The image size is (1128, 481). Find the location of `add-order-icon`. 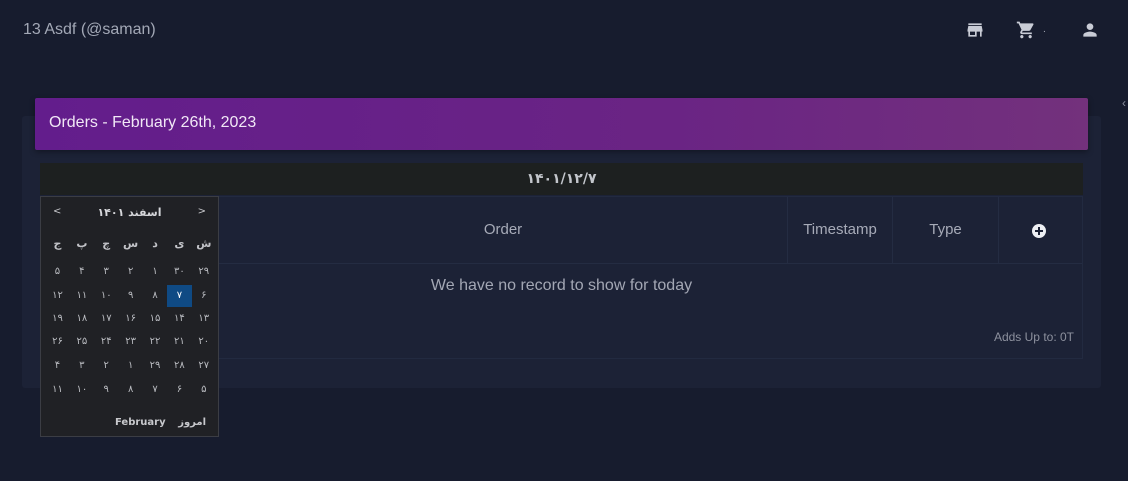

add-order-icon is located at coordinates (1039, 231).